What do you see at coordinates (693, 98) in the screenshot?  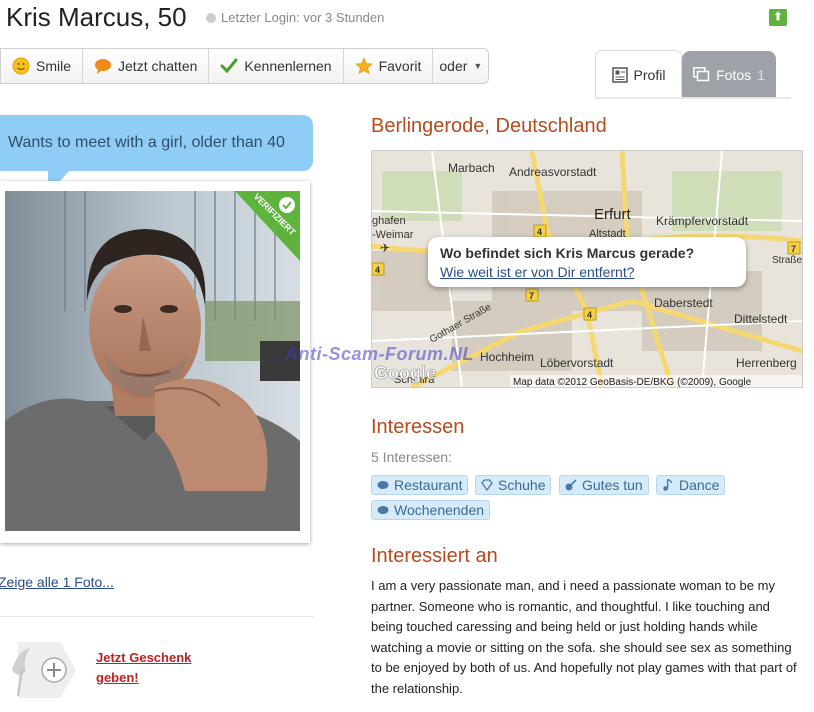 I see `tab-underline` at bounding box center [693, 98].